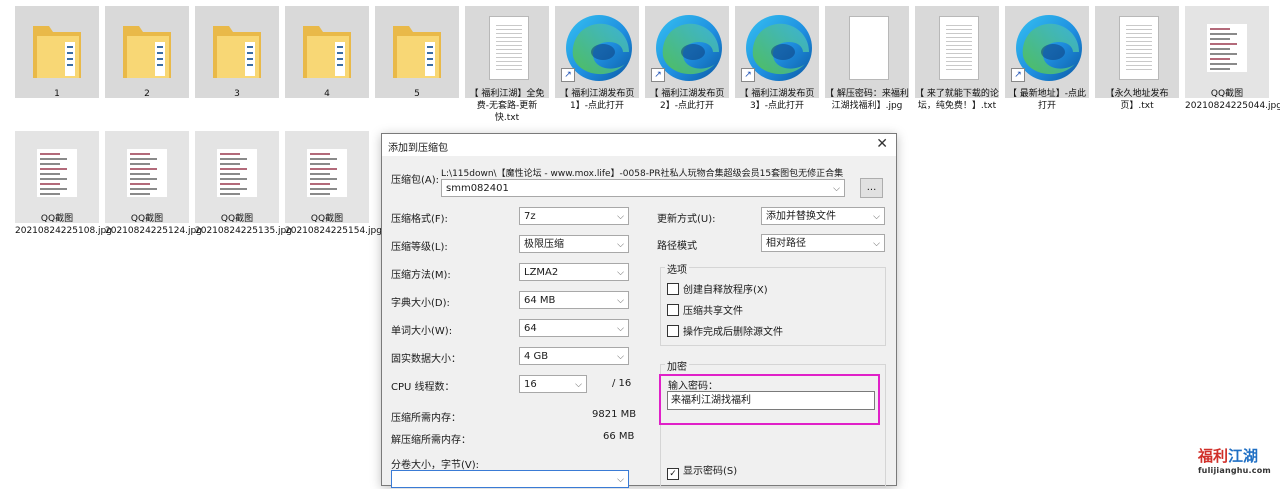  I want to click on path-mode-value: 相对路径, so click(786, 243).